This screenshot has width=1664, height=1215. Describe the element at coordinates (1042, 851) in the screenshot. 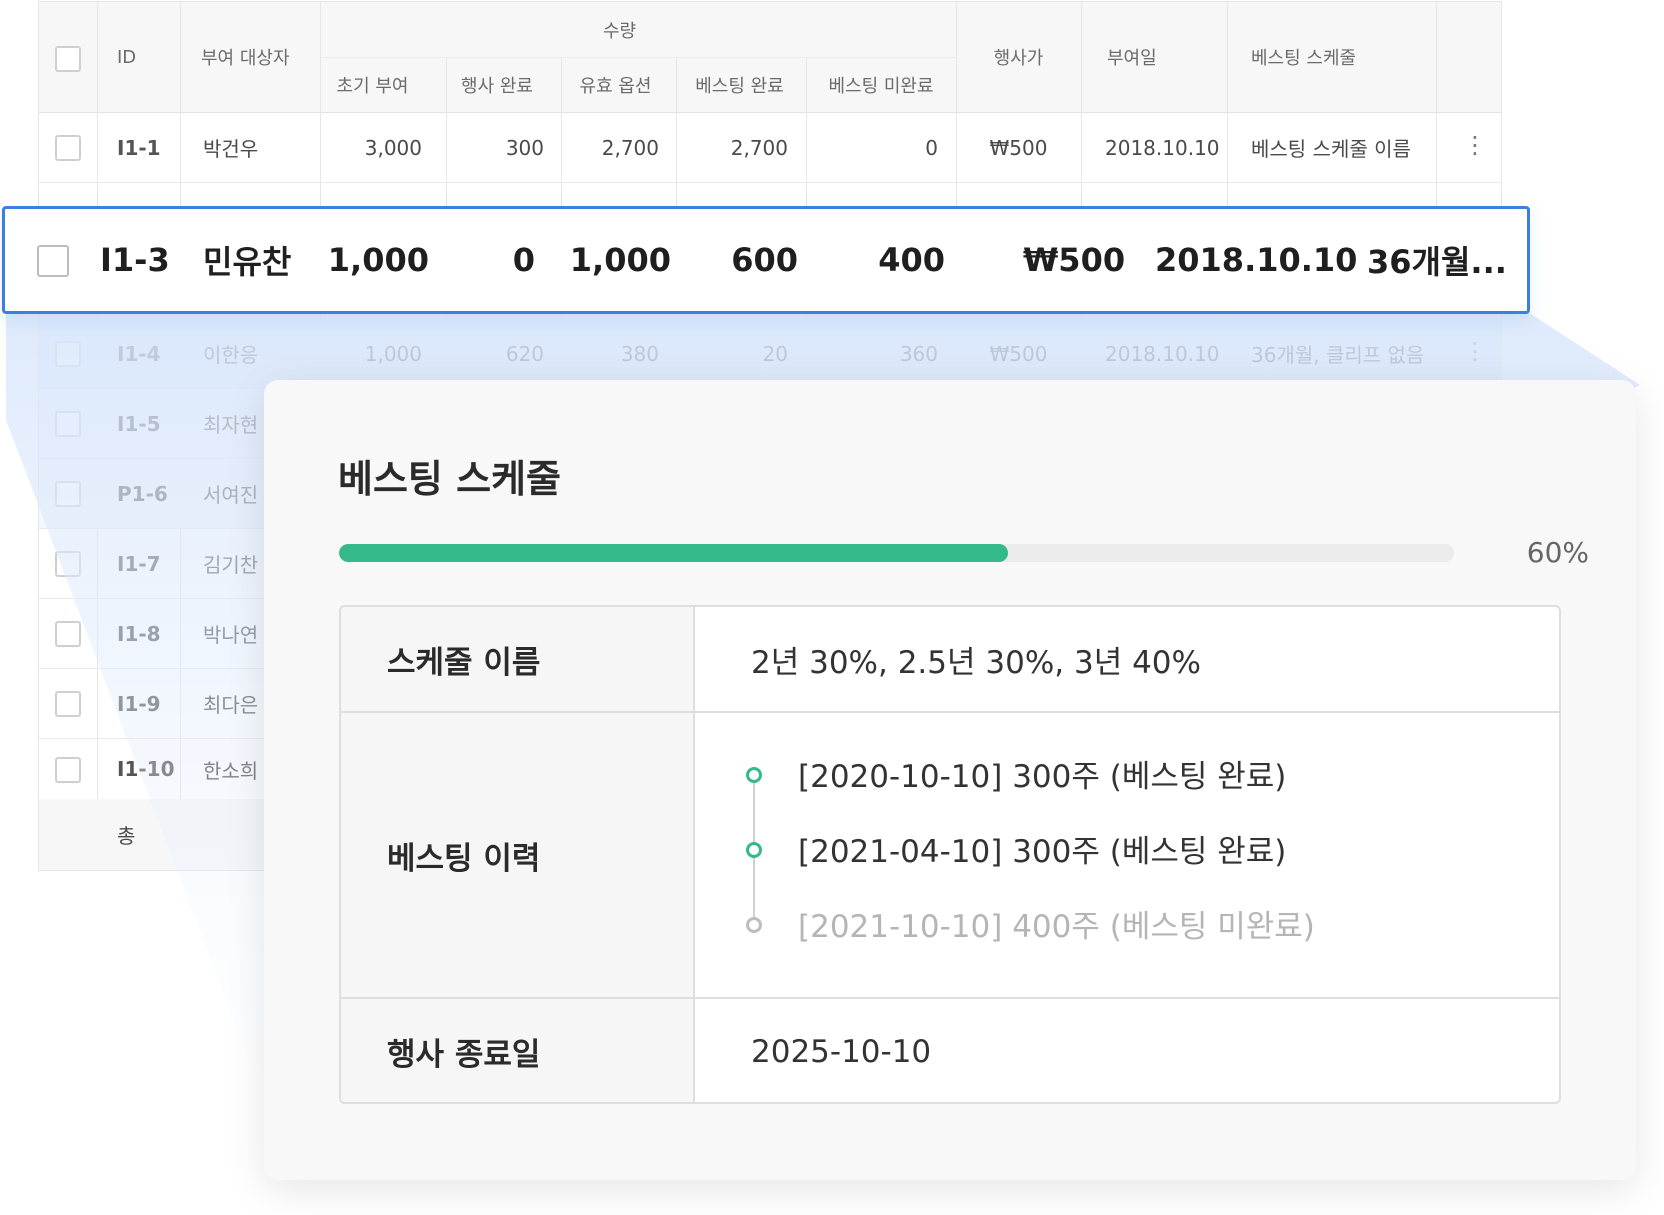

I see `vesting-history-item: [2021-04-10] 300주 (베스팅 완료)` at that location.